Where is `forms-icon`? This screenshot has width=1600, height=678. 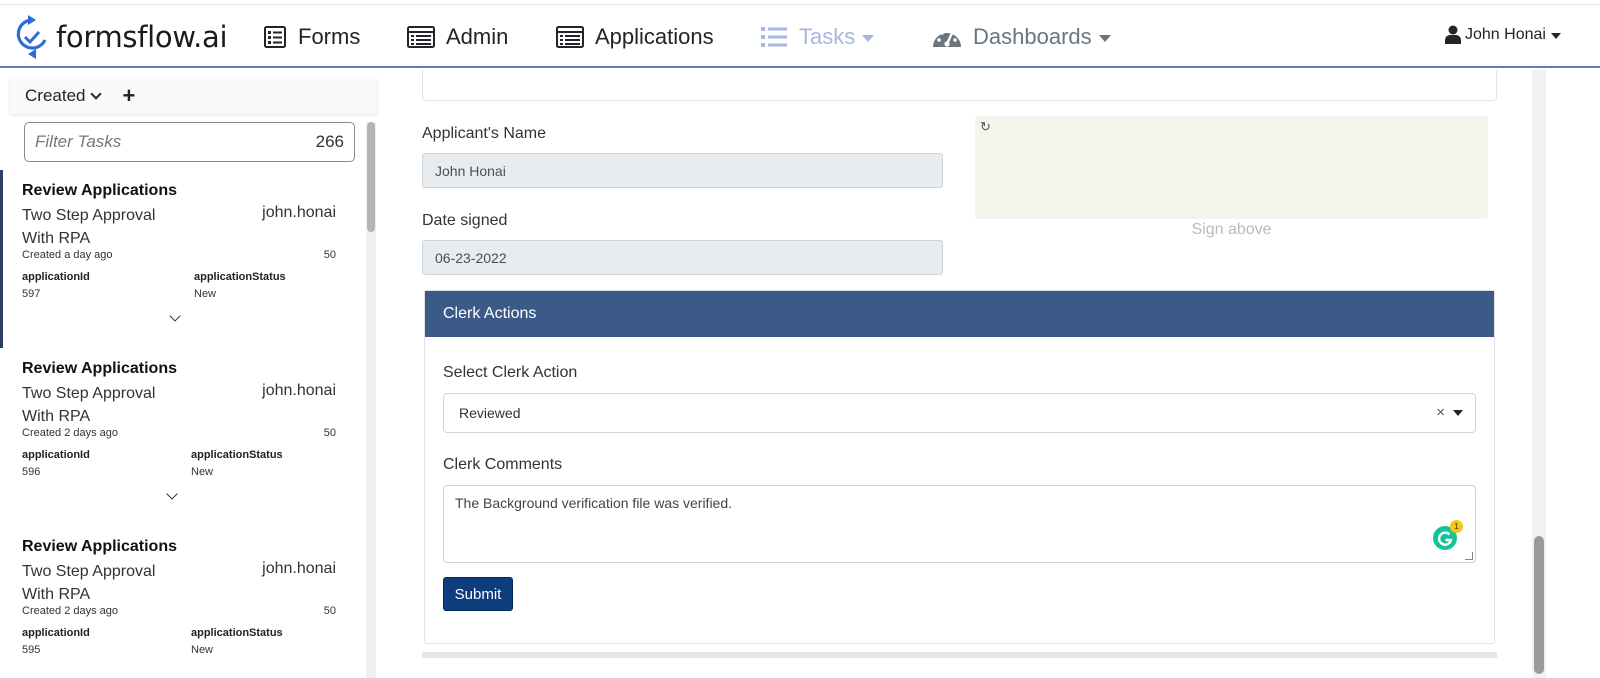
forms-icon is located at coordinates (275, 37).